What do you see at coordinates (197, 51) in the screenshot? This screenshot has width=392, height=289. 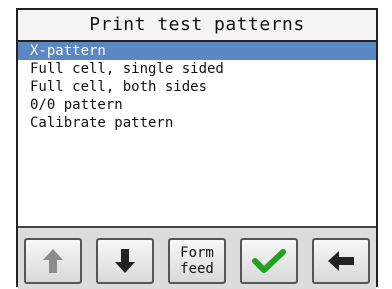 I see `list-item-x-pattern: X-pattern` at bounding box center [197, 51].